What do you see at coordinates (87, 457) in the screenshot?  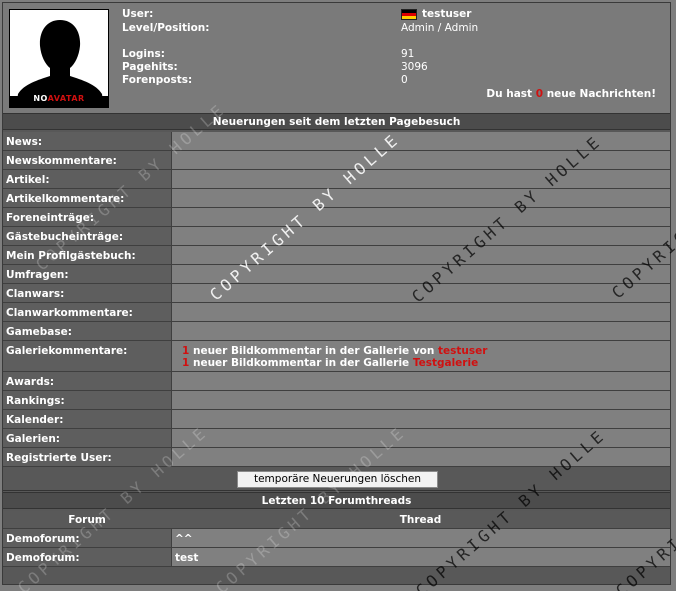 I see `news-row-label: Registrierte User:` at bounding box center [87, 457].